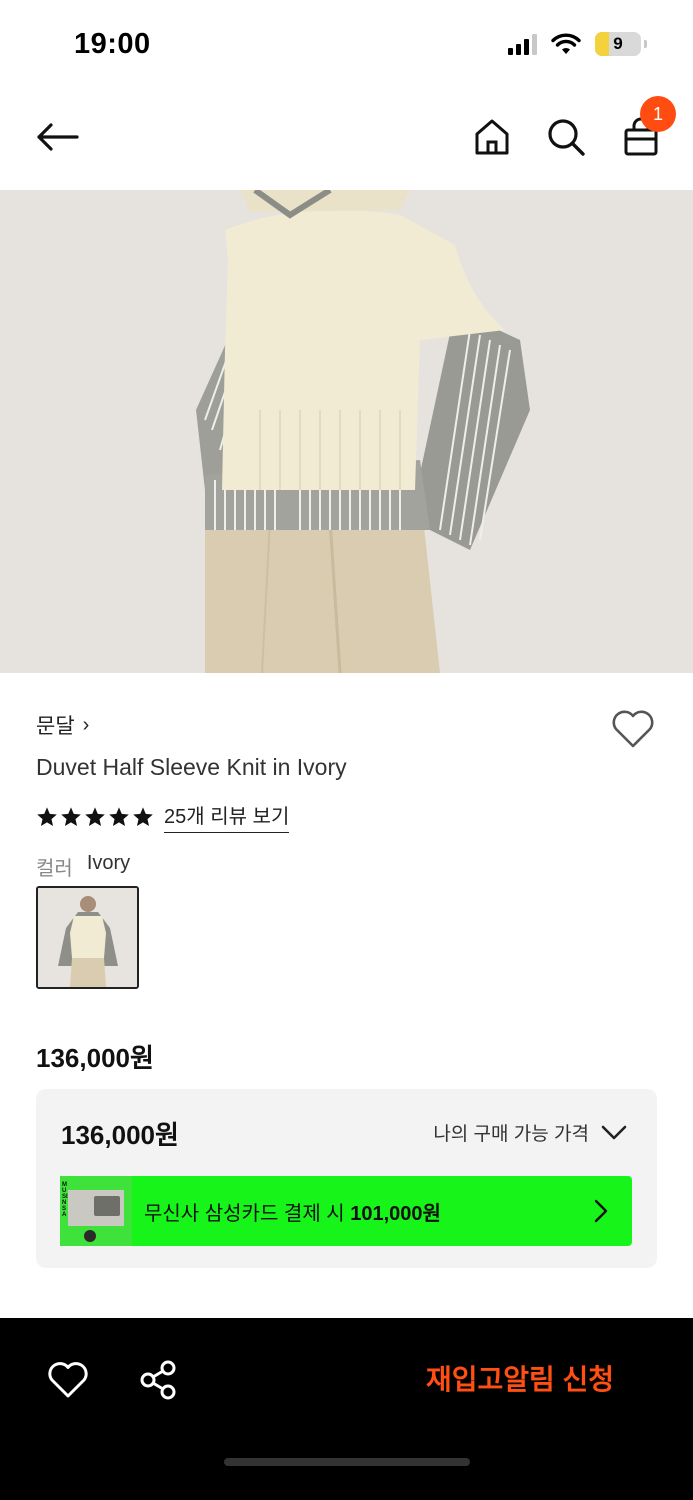 This screenshot has height=1500, width=693. Describe the element at coordinates (163, 816) in the screenshot. I see `rating-row: 25개 리뷰 보기` at that location.